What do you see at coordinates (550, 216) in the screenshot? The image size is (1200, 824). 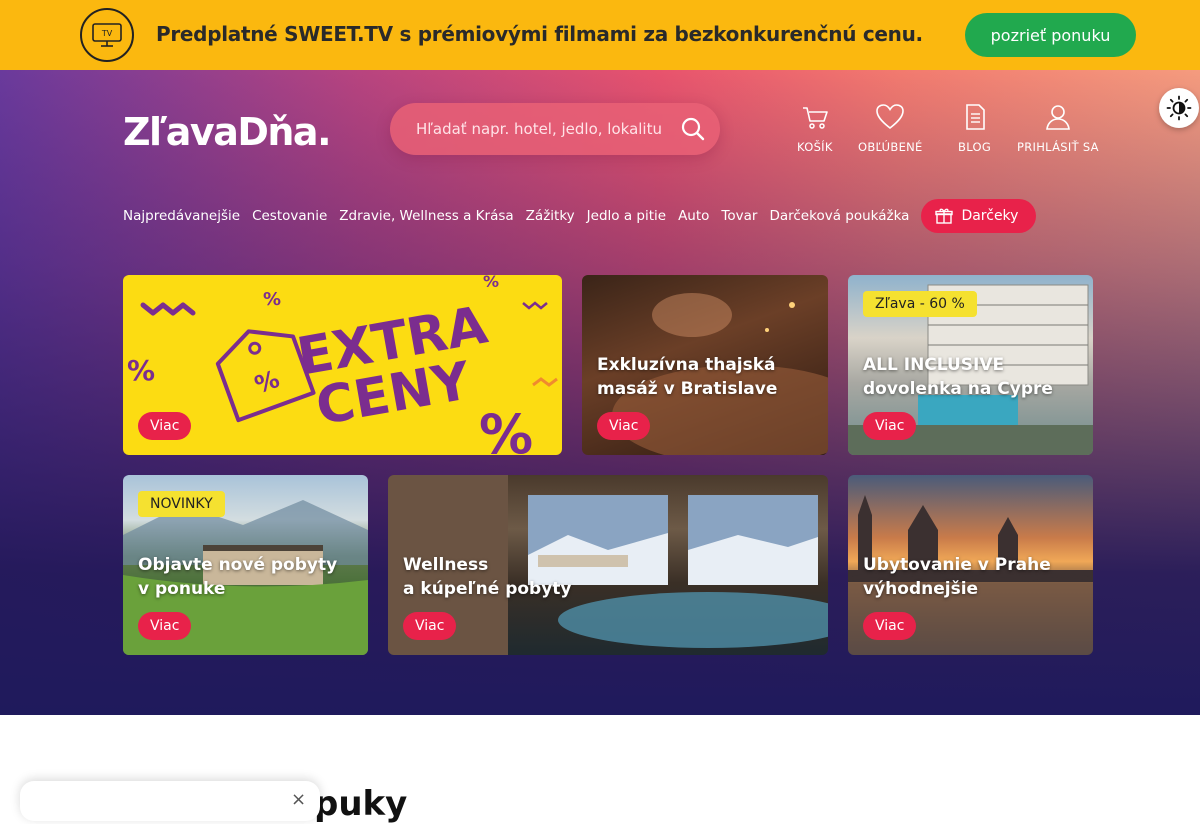 I see `nav-item-experiences: Zážitky` at bounding box center [550, 216].